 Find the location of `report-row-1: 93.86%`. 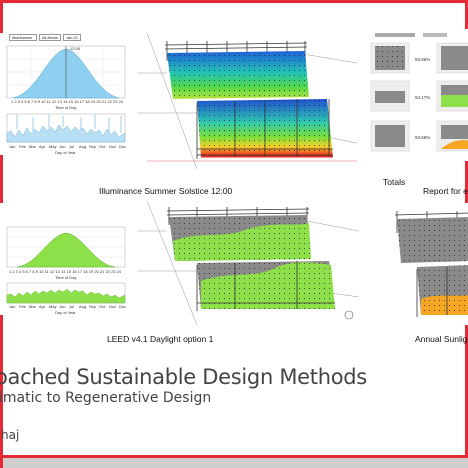

report-row-1: 93.86% is located at coordinates (419, 58).